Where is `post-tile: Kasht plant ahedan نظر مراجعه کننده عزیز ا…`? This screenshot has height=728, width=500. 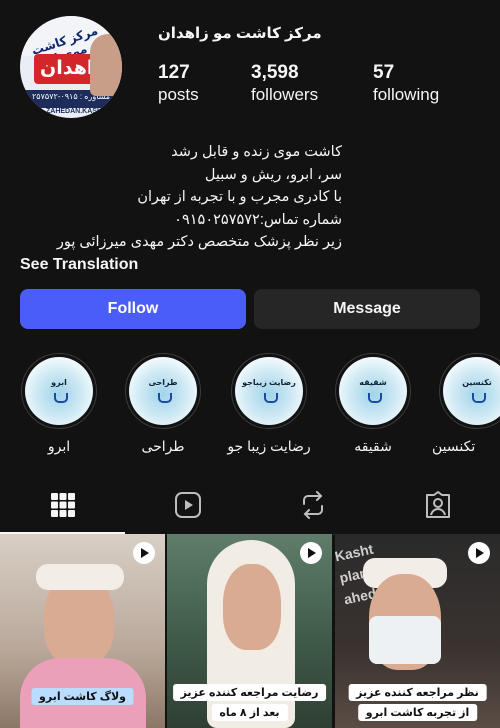 post-tile: Kasht plant ahedan نظر مراجعه کننده عزیز ا… is located at coordinates (417, 631).